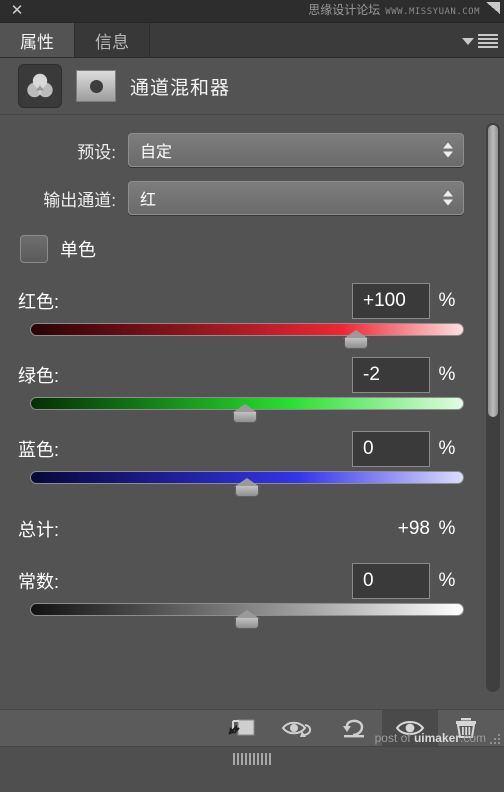  Describe the element at coordinates (241, 301) in the screenshot. I see `red-slider-head: 红色: +100 %` at that location.